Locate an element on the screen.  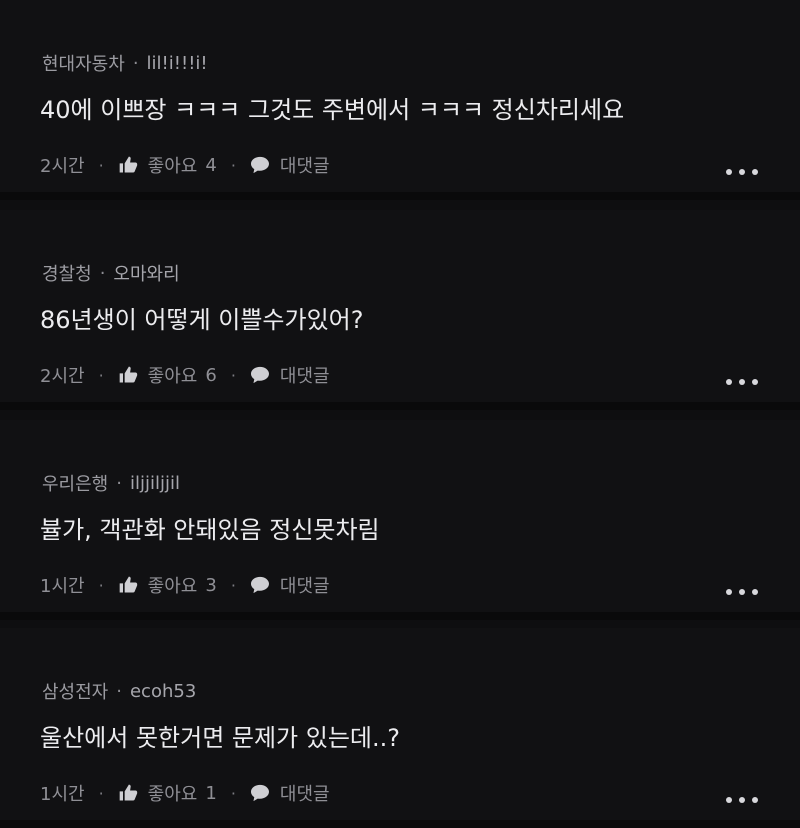
comment-text: 울산에서 못한거면 문제가 있는데..? is located at coordinates (220, 738).